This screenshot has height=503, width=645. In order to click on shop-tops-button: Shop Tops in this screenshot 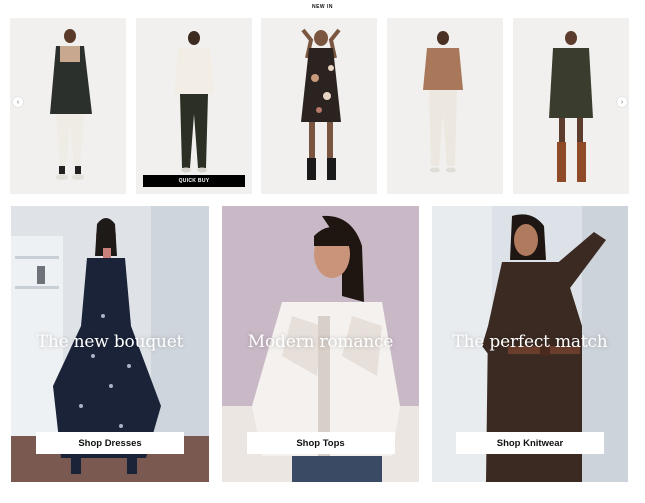, I will do `click(320, 443)`.